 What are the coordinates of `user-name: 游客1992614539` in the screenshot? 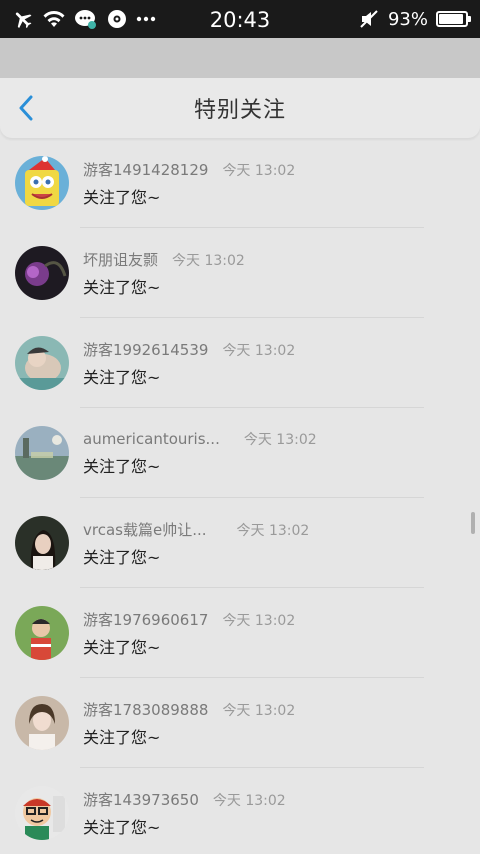 It's located at (146, 349).